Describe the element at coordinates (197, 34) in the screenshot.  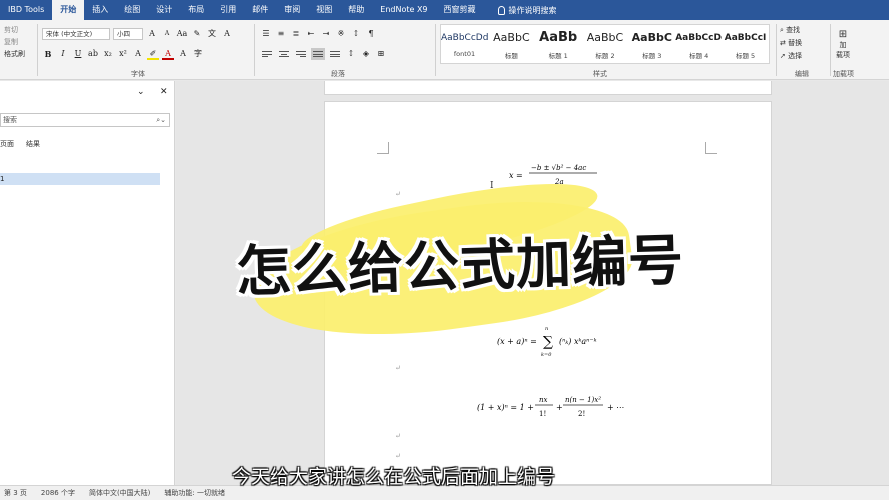
I see `clear-format-icon: ✎` at that location.